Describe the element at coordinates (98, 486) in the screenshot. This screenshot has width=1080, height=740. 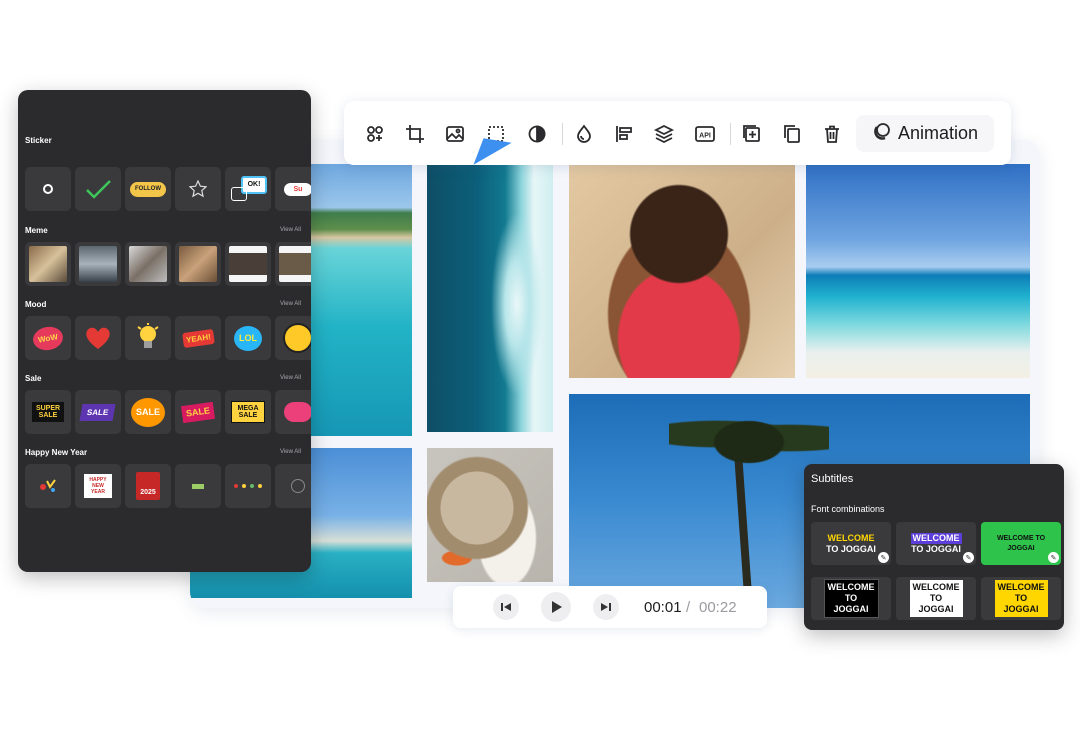
I see `sticker-happy-new-year: HAPPY NEW YEAR` at that location.